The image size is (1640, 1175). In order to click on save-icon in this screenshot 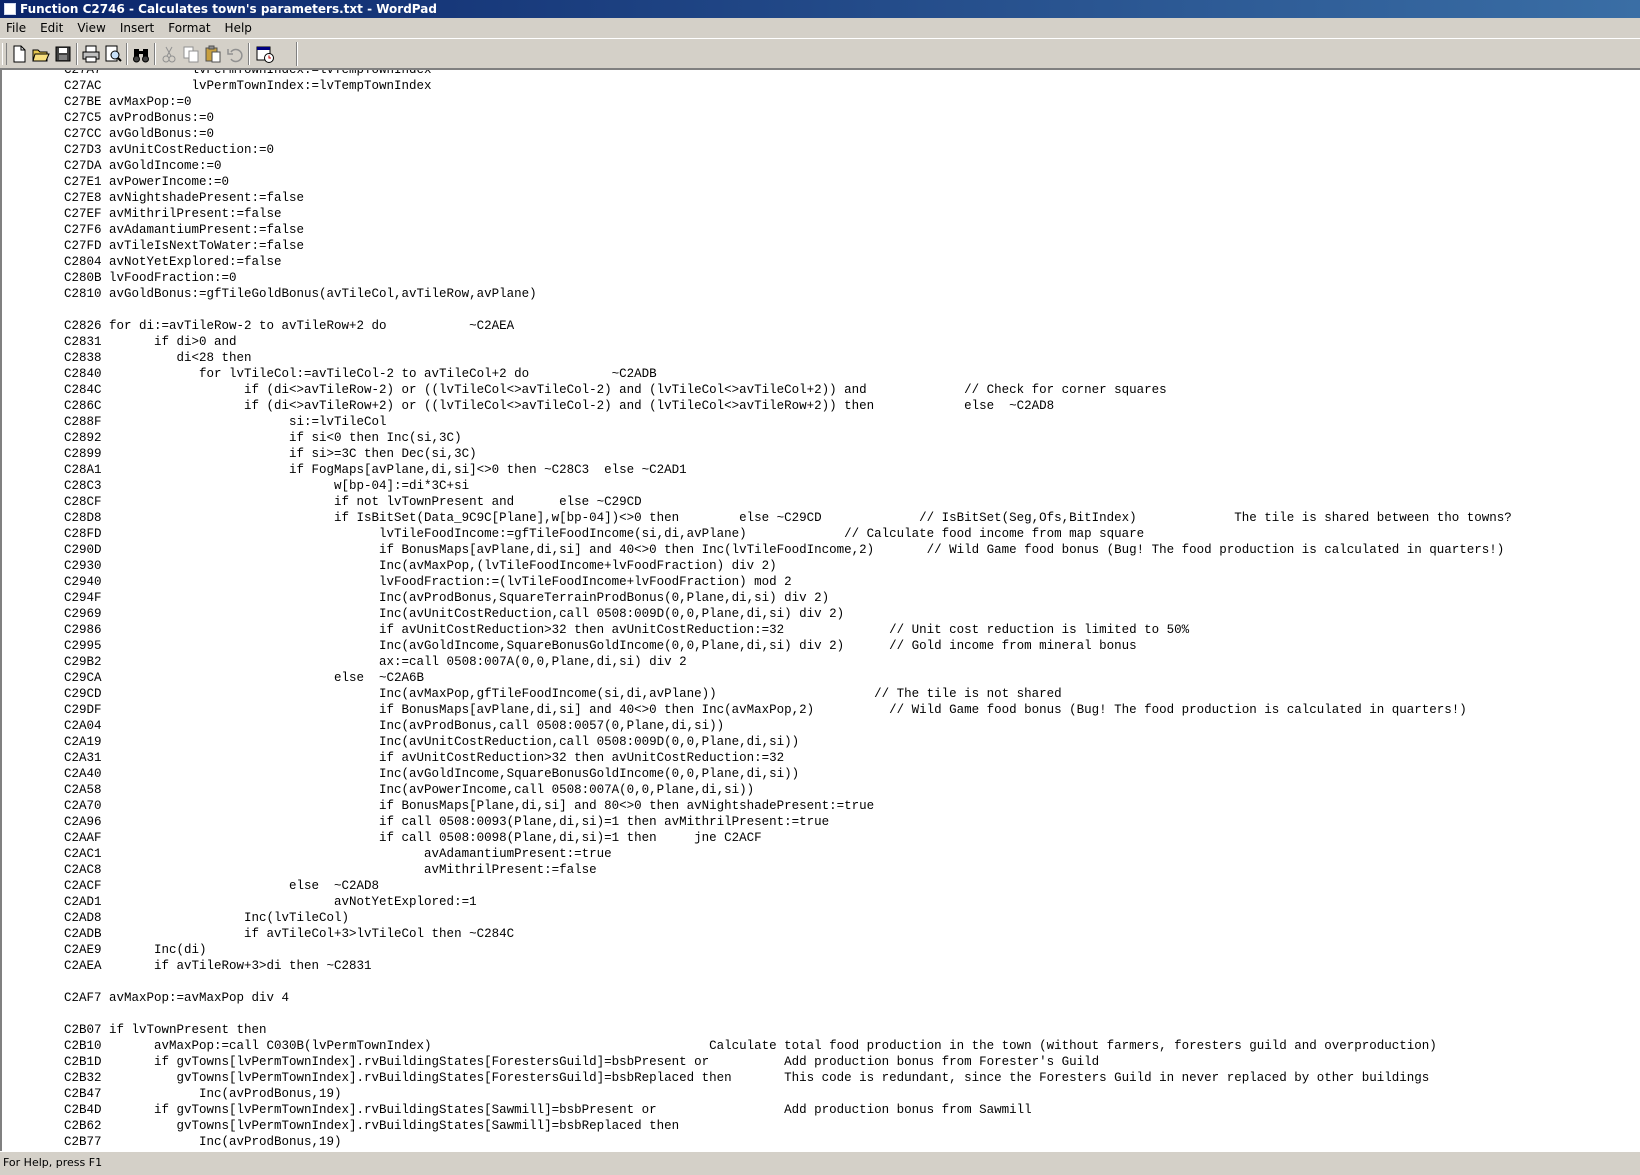, I will do `click(63, 54)`.